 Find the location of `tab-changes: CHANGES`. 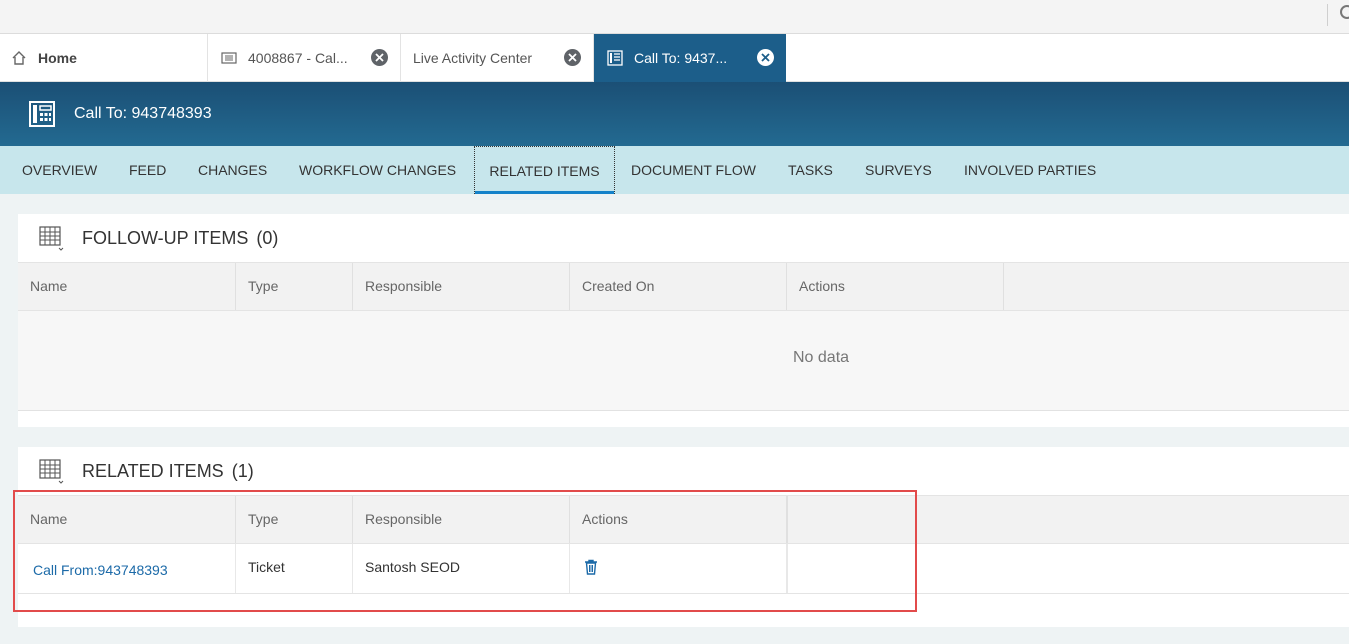

tab-changes: CHANGES is located at coordinates (232, 170).